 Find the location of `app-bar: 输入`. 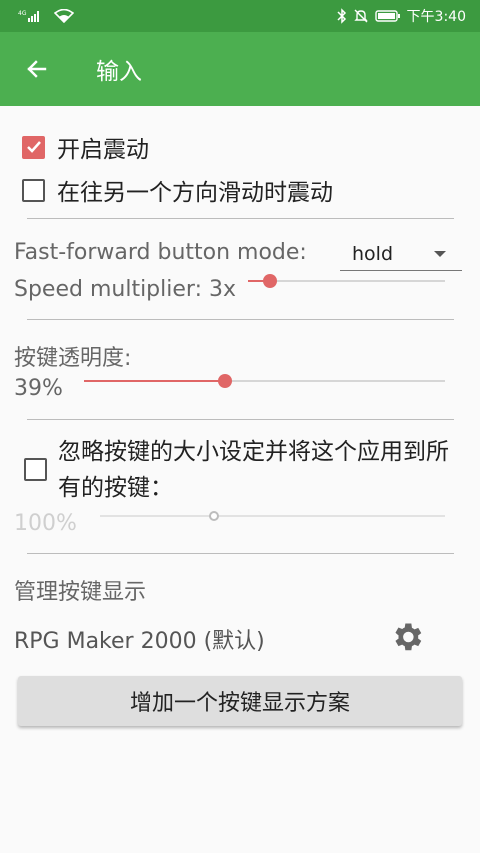

app-bar: 输入 is located at coordinates (240, 69).